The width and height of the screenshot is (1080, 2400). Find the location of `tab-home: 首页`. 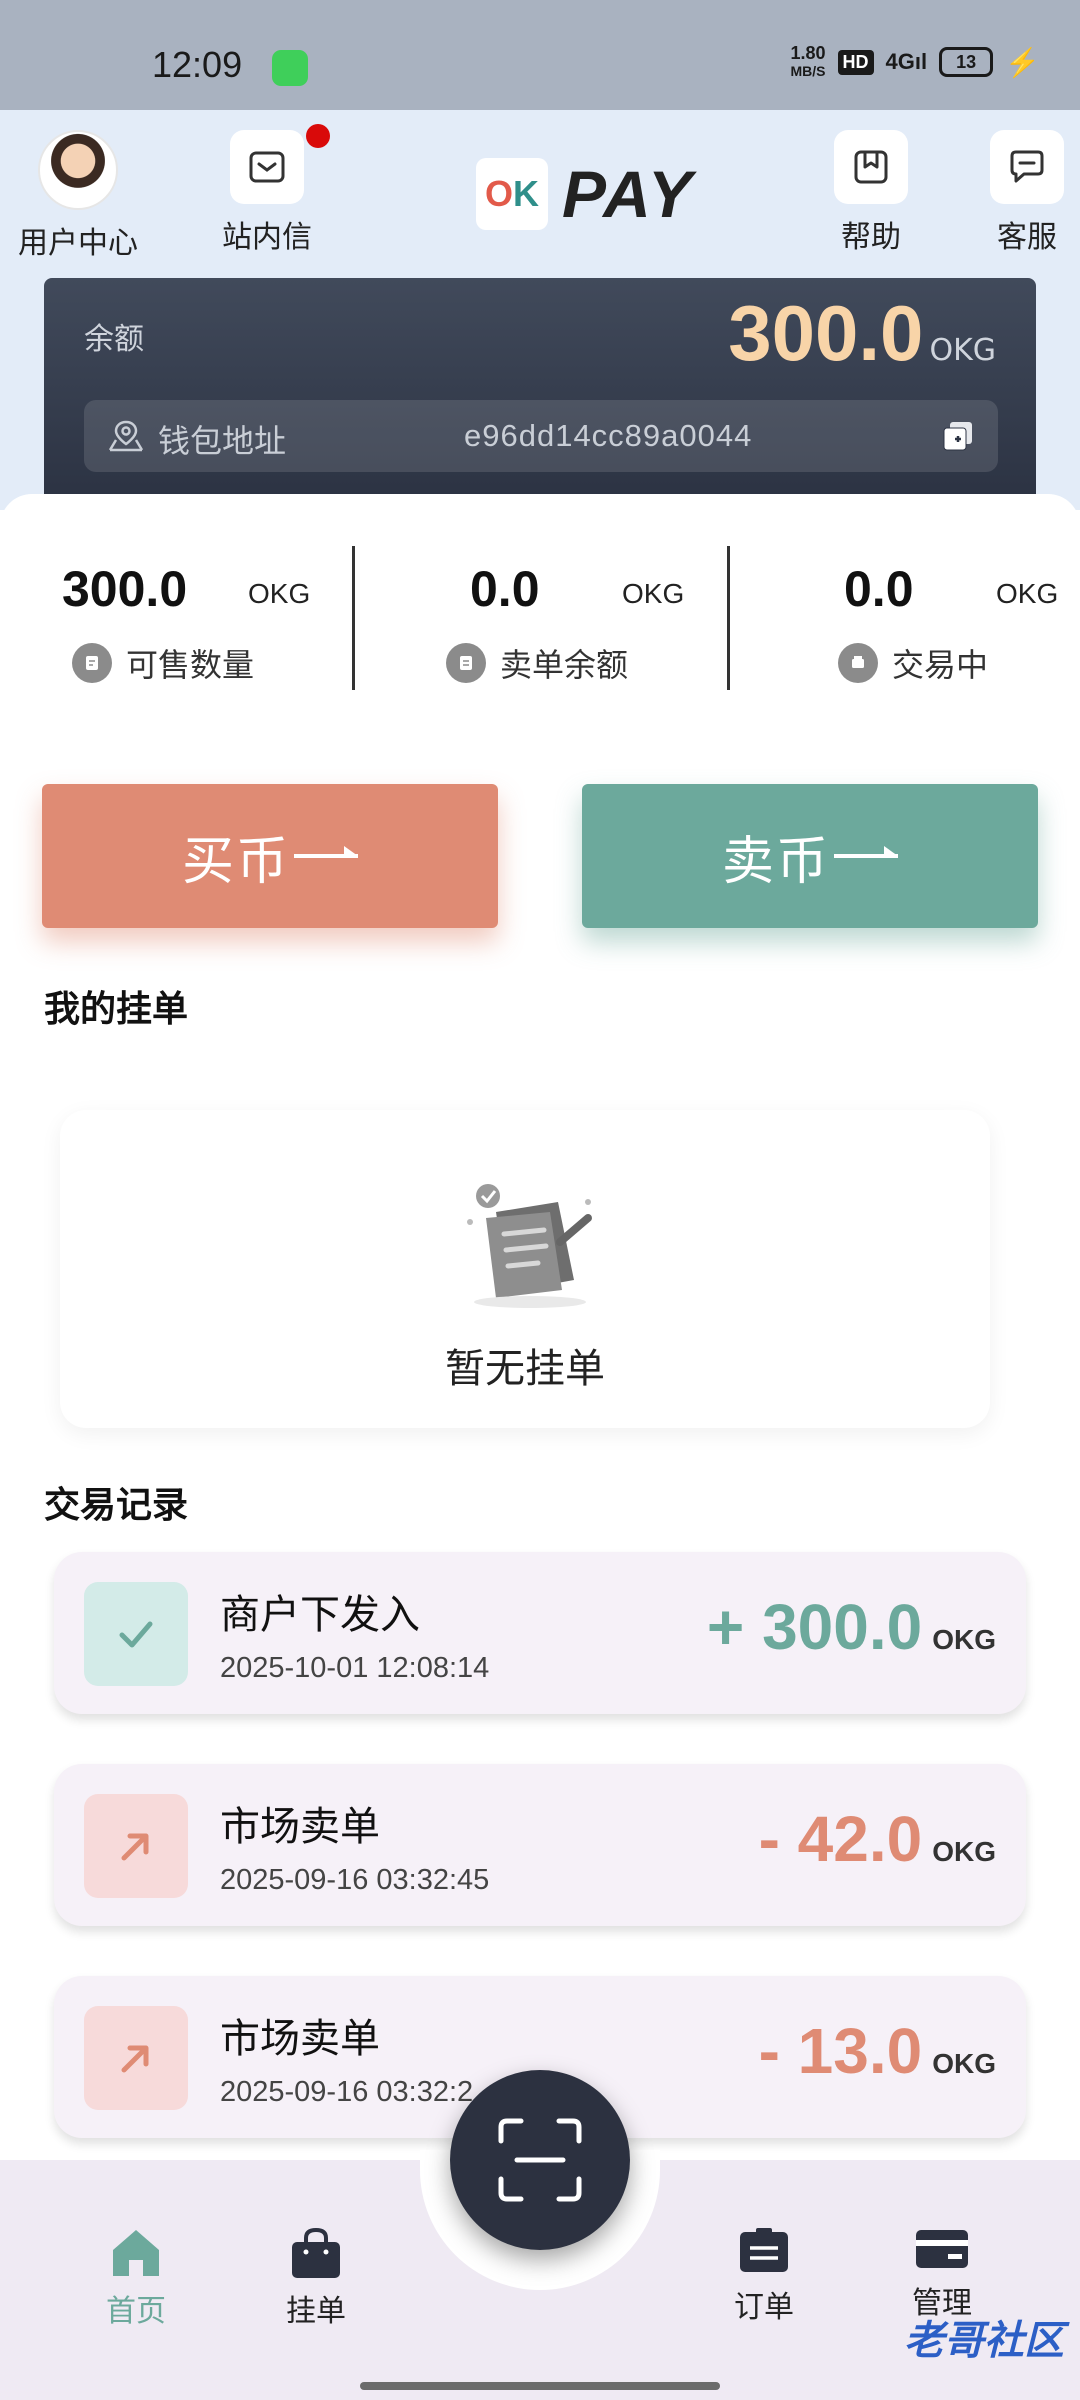

tab-home: 首页 is located at coordinates (136, 2278).